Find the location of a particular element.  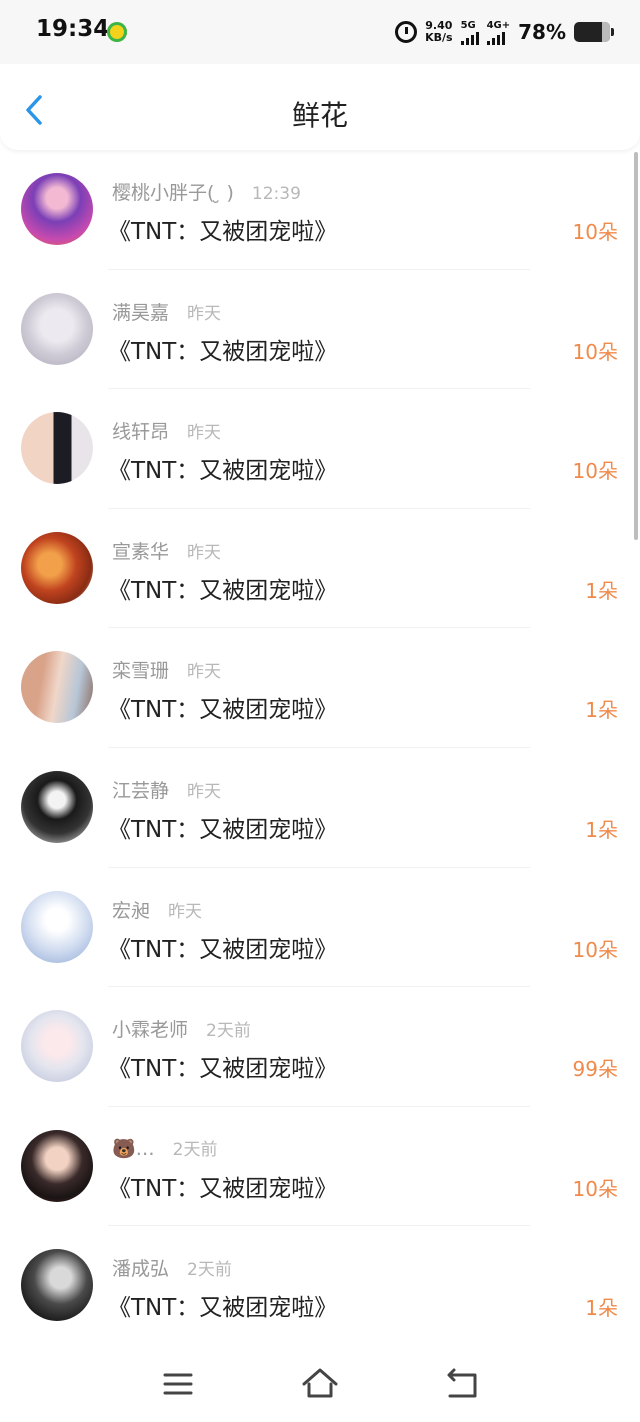

sender-line: 江芸静 昨天 is located at coordinates (166, 789).